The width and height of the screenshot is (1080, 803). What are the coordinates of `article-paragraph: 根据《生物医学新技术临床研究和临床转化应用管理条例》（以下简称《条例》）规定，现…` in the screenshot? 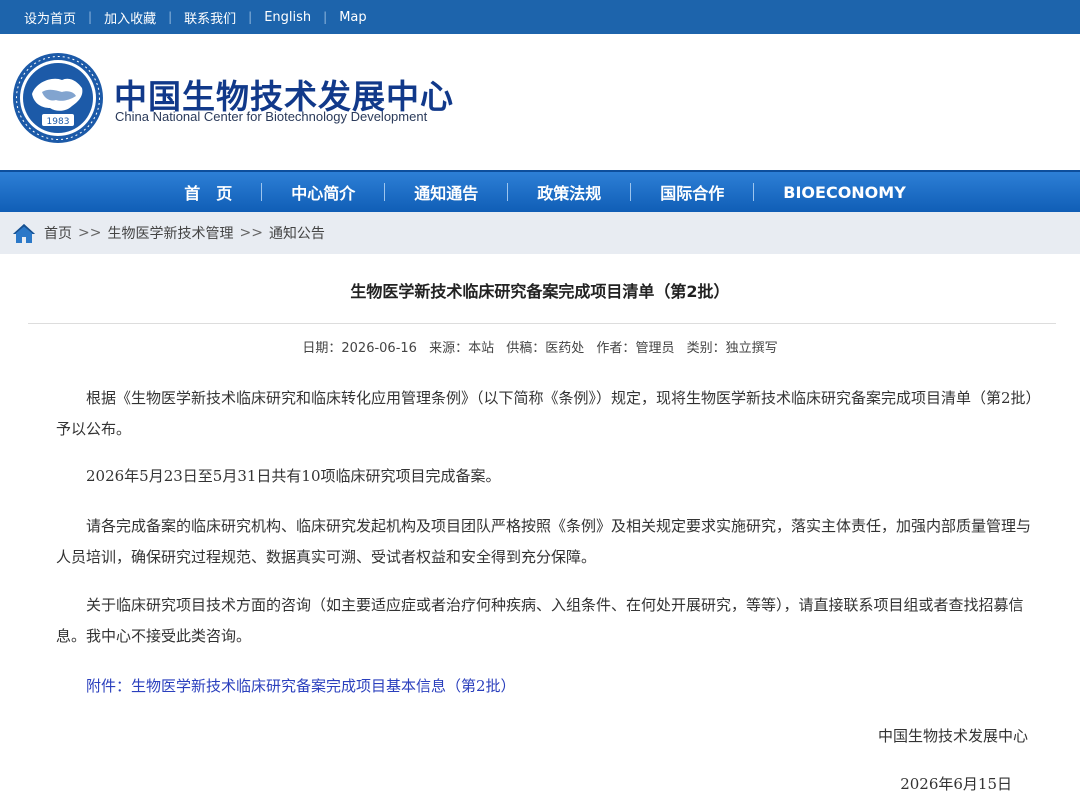 It's located at (545, 413).